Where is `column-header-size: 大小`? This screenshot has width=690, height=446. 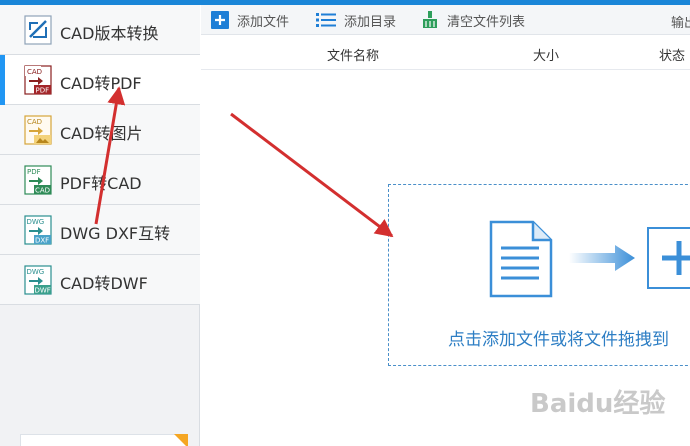 column-header-size: 大小 is located at coordinates (546, 54).